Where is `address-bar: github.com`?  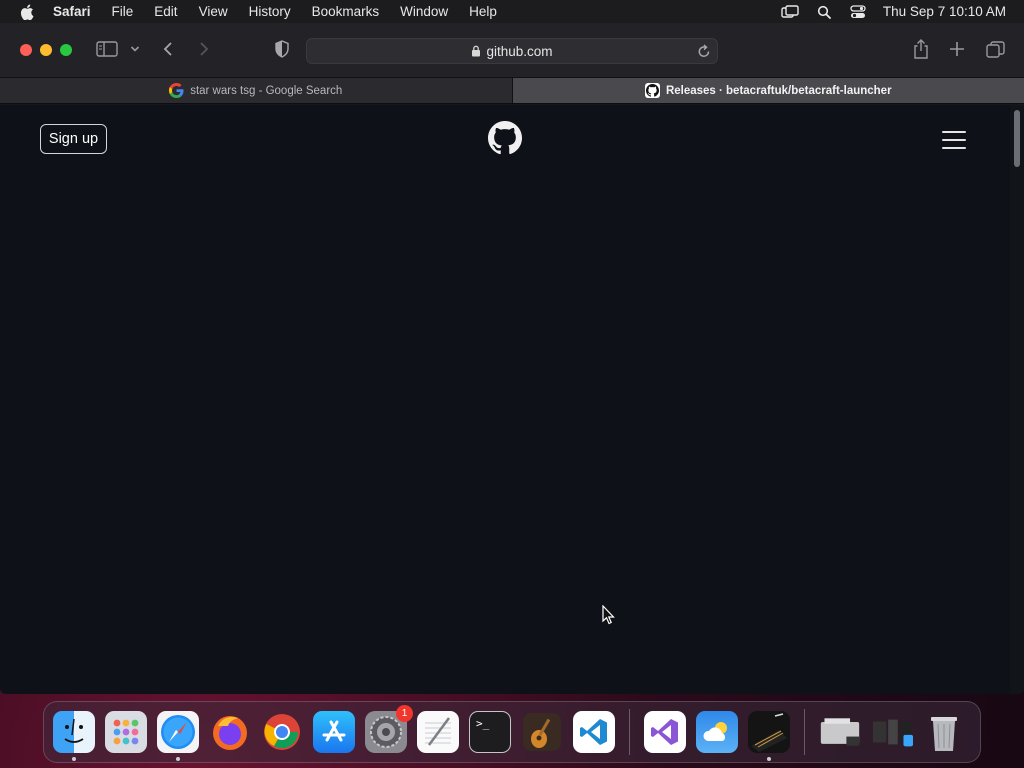
address-bar: github.com is located at coordinates (512, 51).